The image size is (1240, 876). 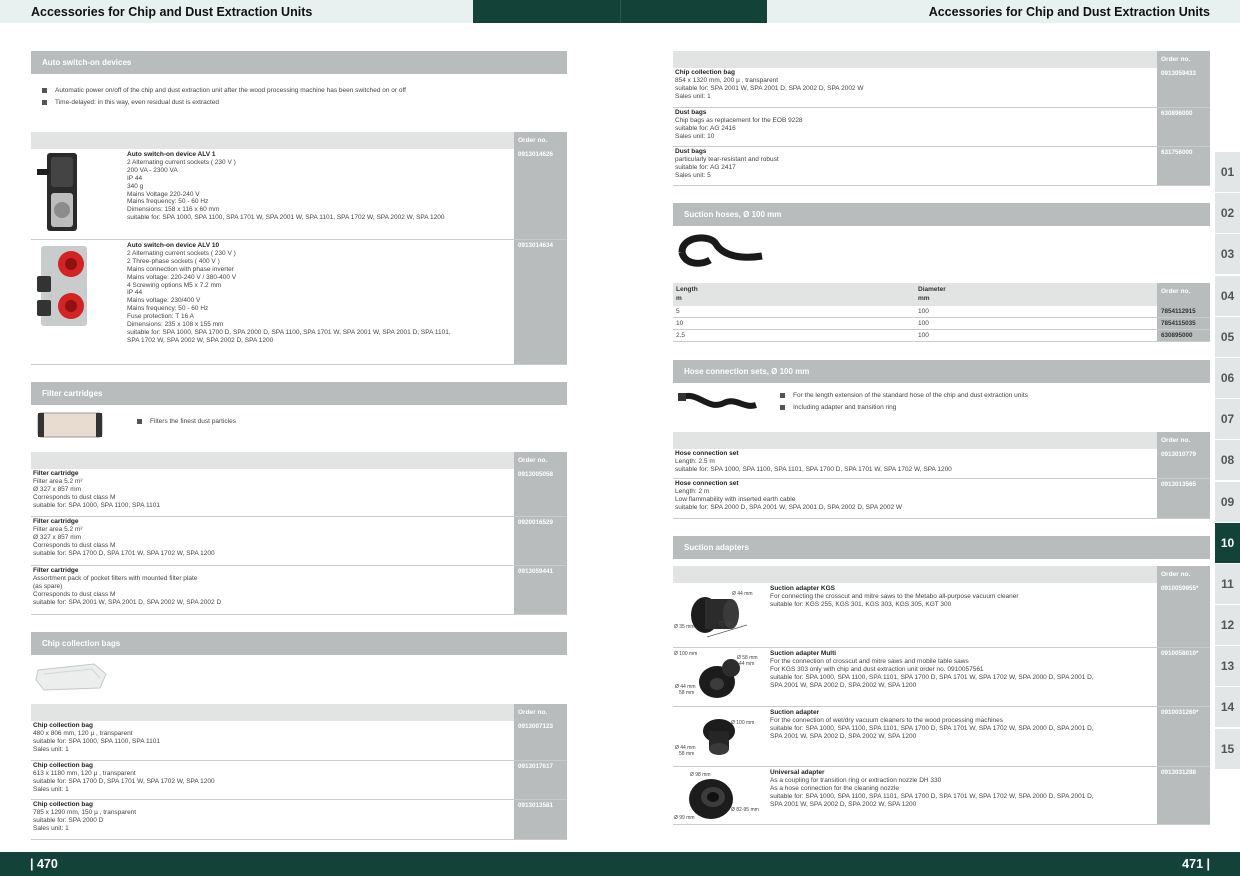 I want to click on header-band, so click(x=620, y=11).